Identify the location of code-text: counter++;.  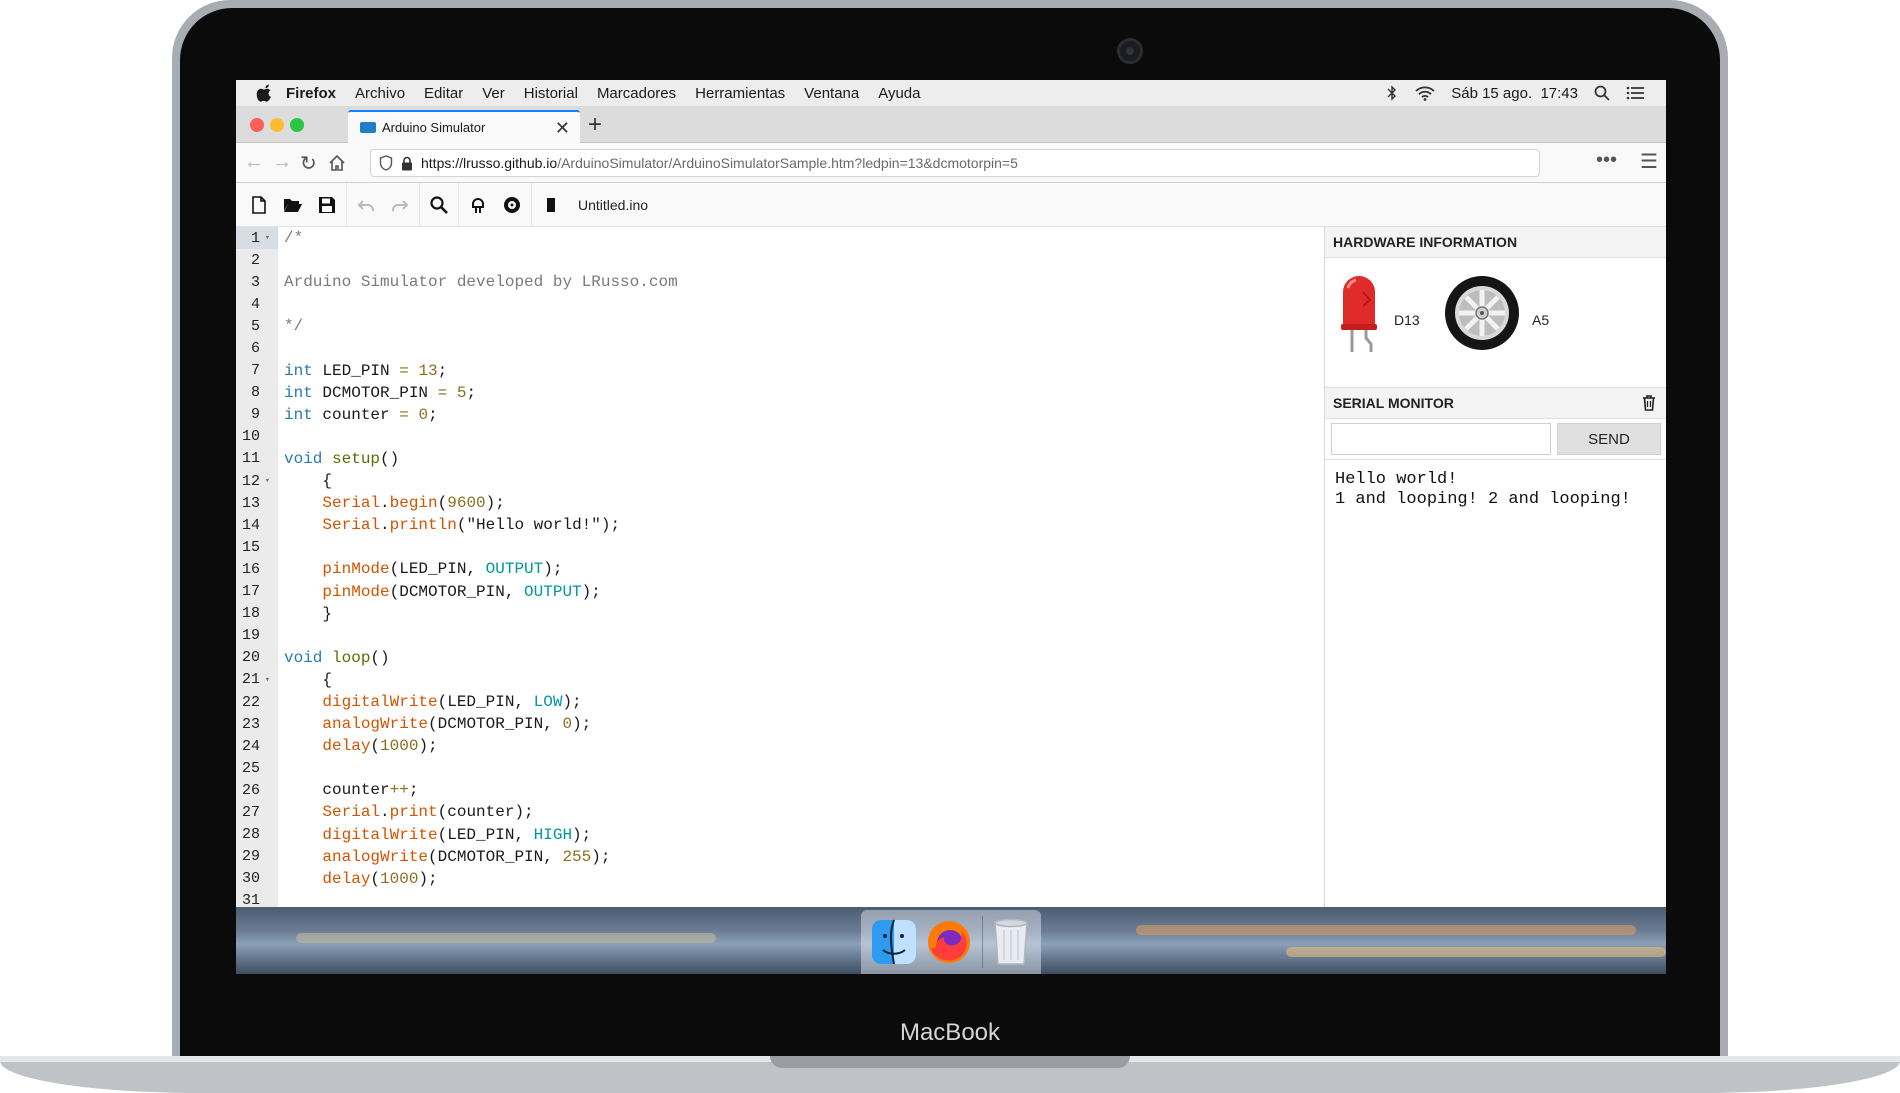
(348, 790).